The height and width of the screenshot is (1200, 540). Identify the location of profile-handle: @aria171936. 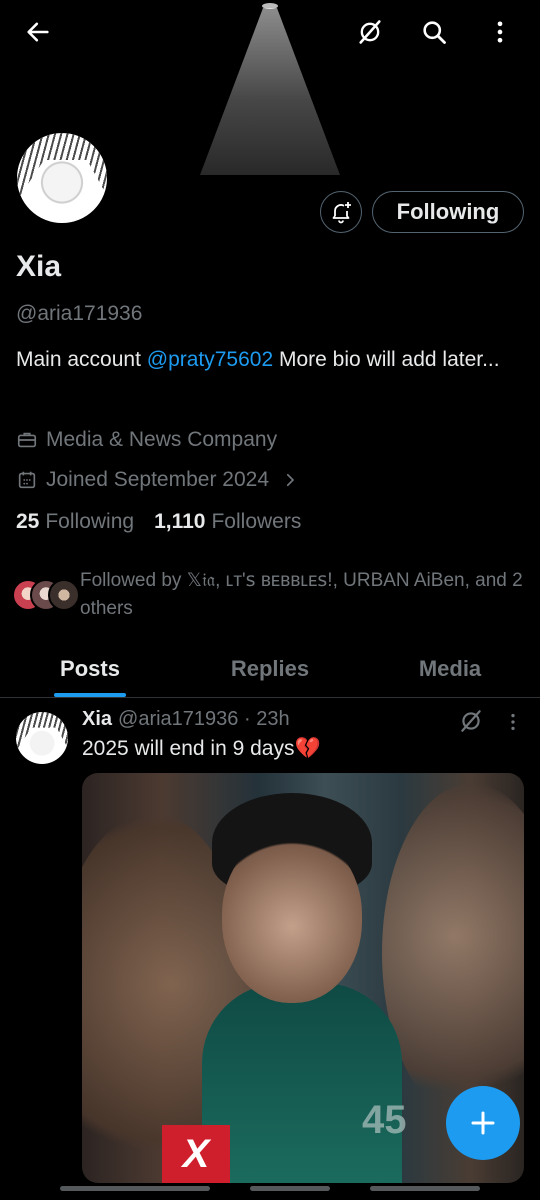
(79, 313).